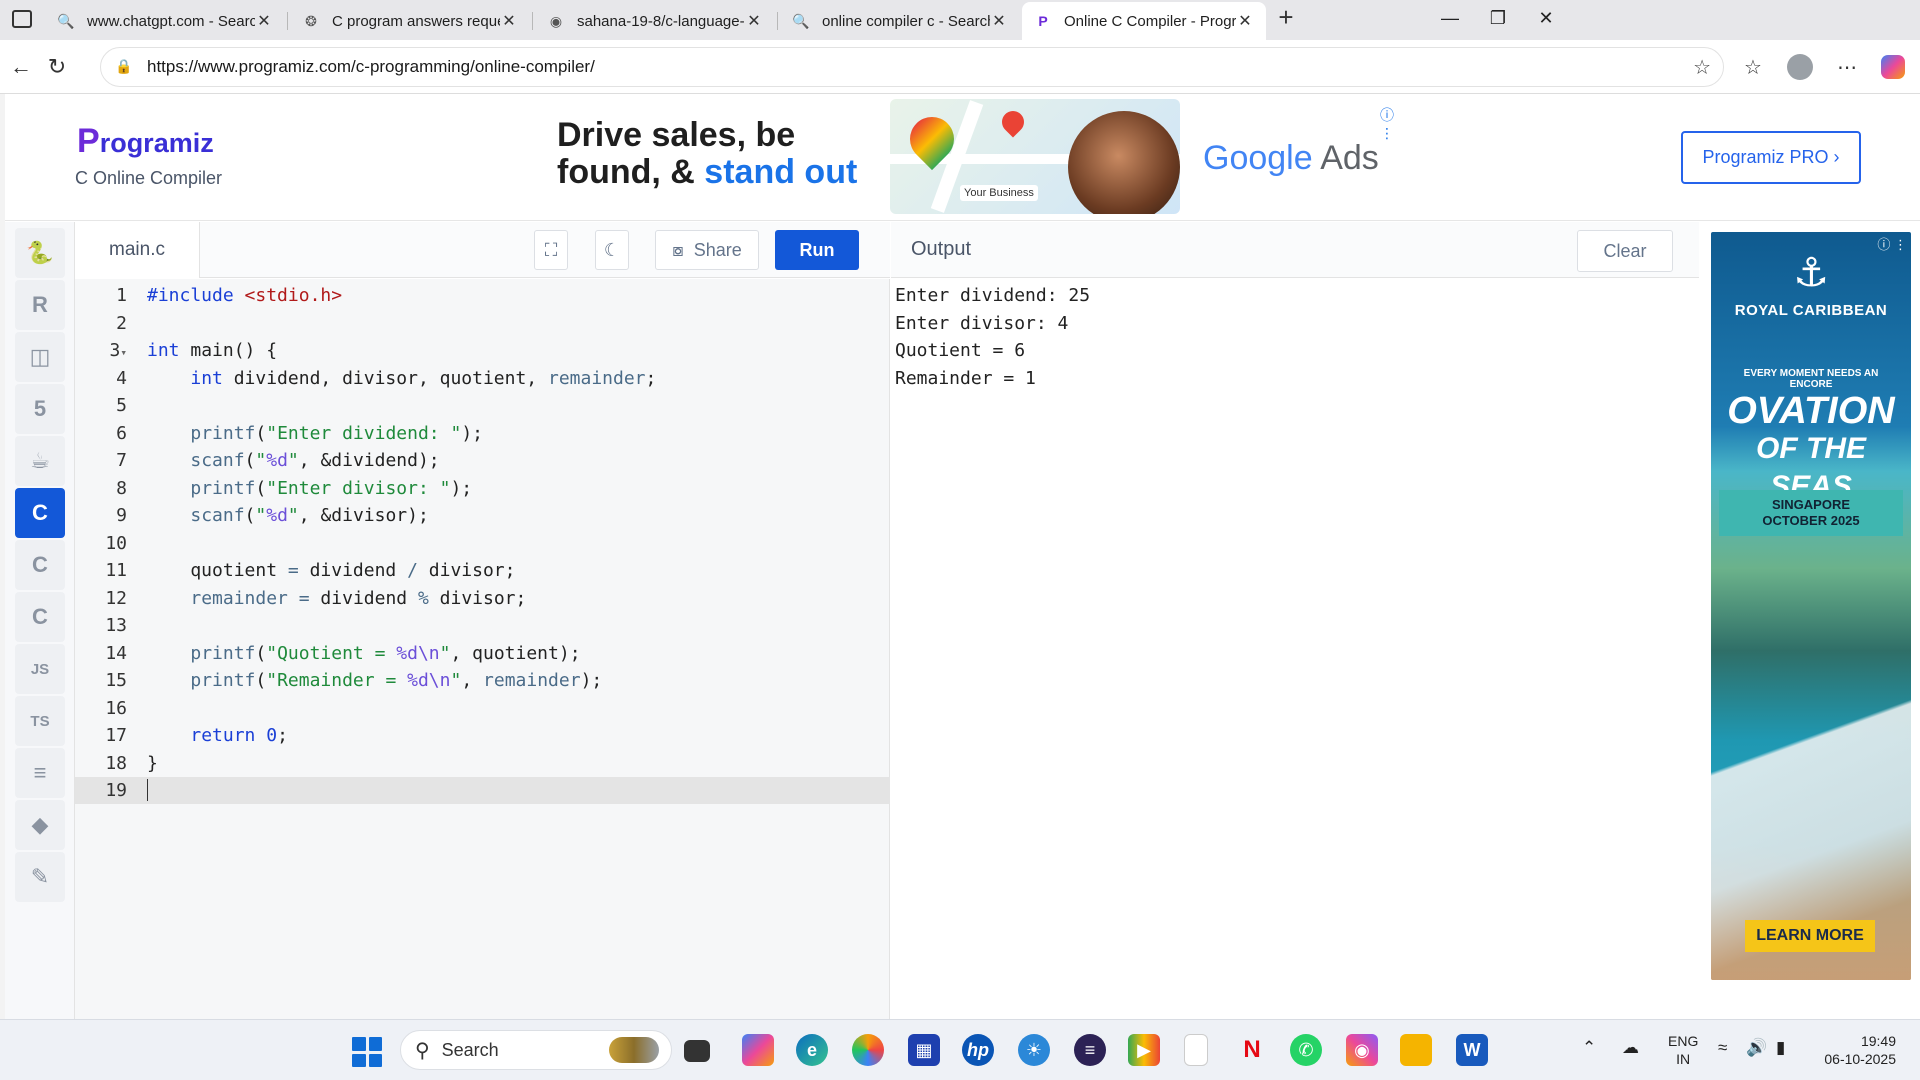 This screenshot has width=1920, height=1080. What do you see at coordinates (40, 669) in the screenshot?
I see `javascript-icon: JS` at bounding box center [40, 669].